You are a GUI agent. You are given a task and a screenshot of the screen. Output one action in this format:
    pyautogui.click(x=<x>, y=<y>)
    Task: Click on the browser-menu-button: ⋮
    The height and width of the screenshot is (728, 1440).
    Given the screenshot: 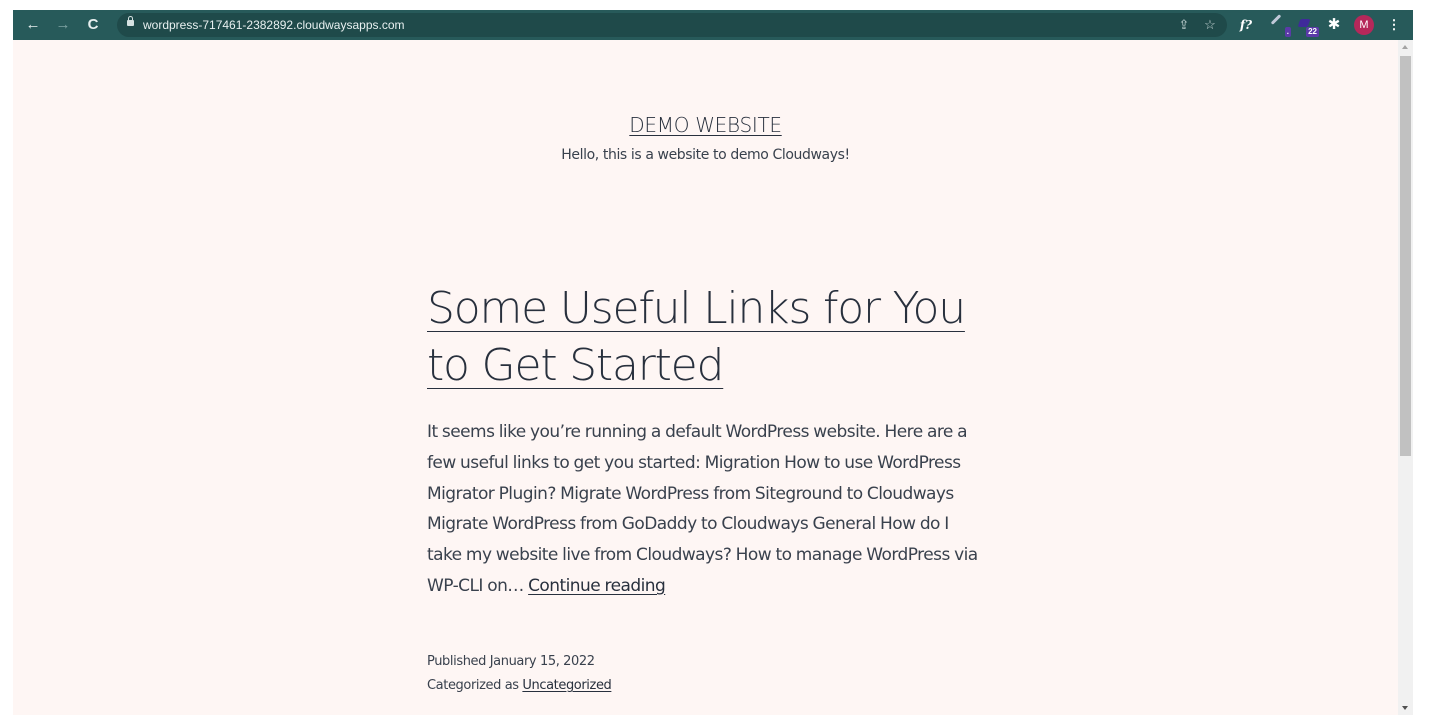 What is the action you would take?
    pyautogui.click(x=1394, y=25)
    